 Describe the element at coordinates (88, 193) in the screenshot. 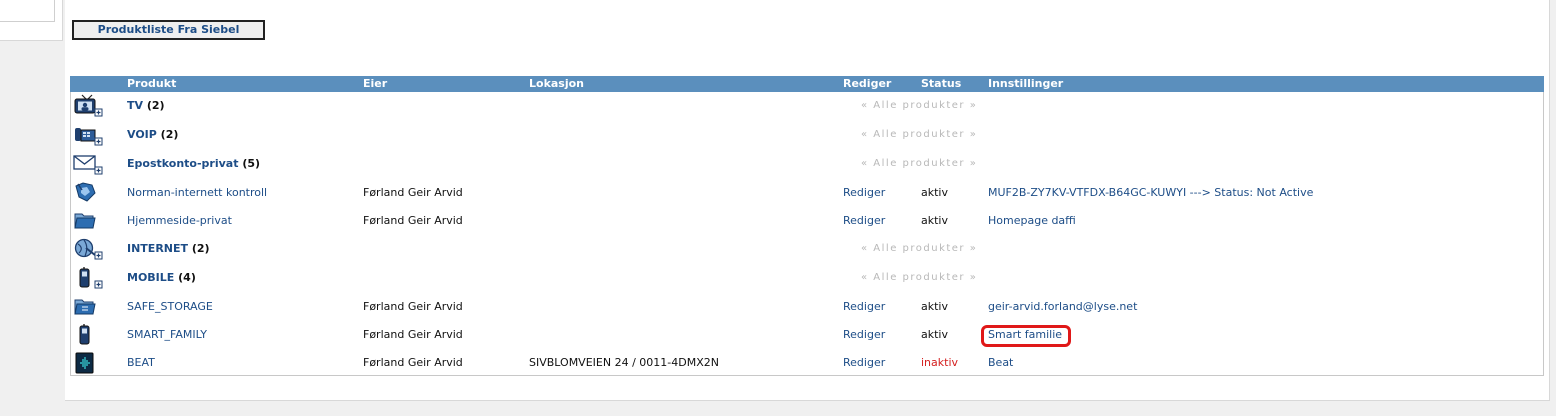

I see `security-shield-icon` at that location.